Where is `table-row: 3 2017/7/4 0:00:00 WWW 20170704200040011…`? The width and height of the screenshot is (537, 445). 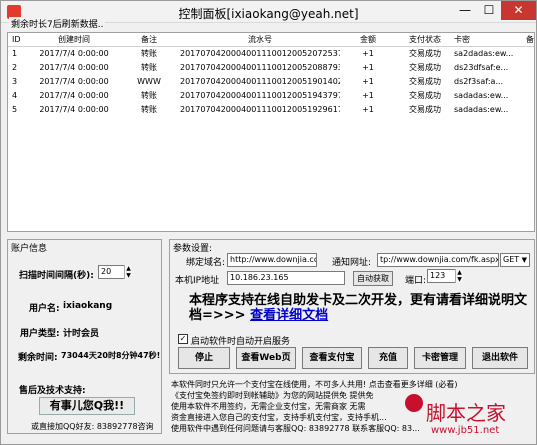 table-row: 3 2017/7/4 0:00:00 WWW 20170704200040011… is located at coordinates (271, 82).